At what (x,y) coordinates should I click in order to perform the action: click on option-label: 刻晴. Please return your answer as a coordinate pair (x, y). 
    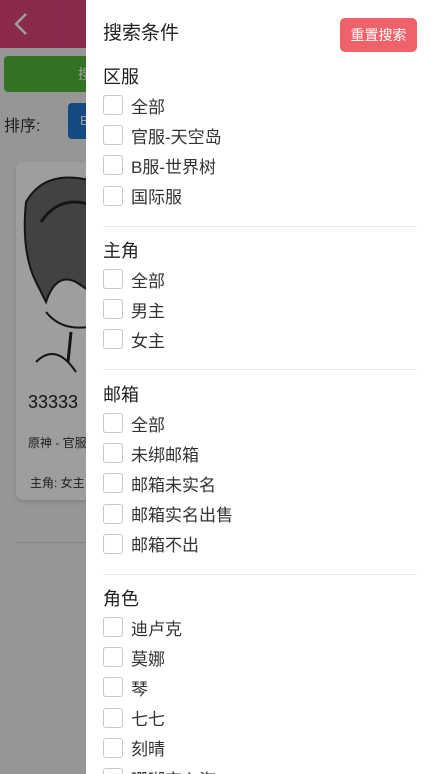
    Looking at the image, I should click on (148, 750).